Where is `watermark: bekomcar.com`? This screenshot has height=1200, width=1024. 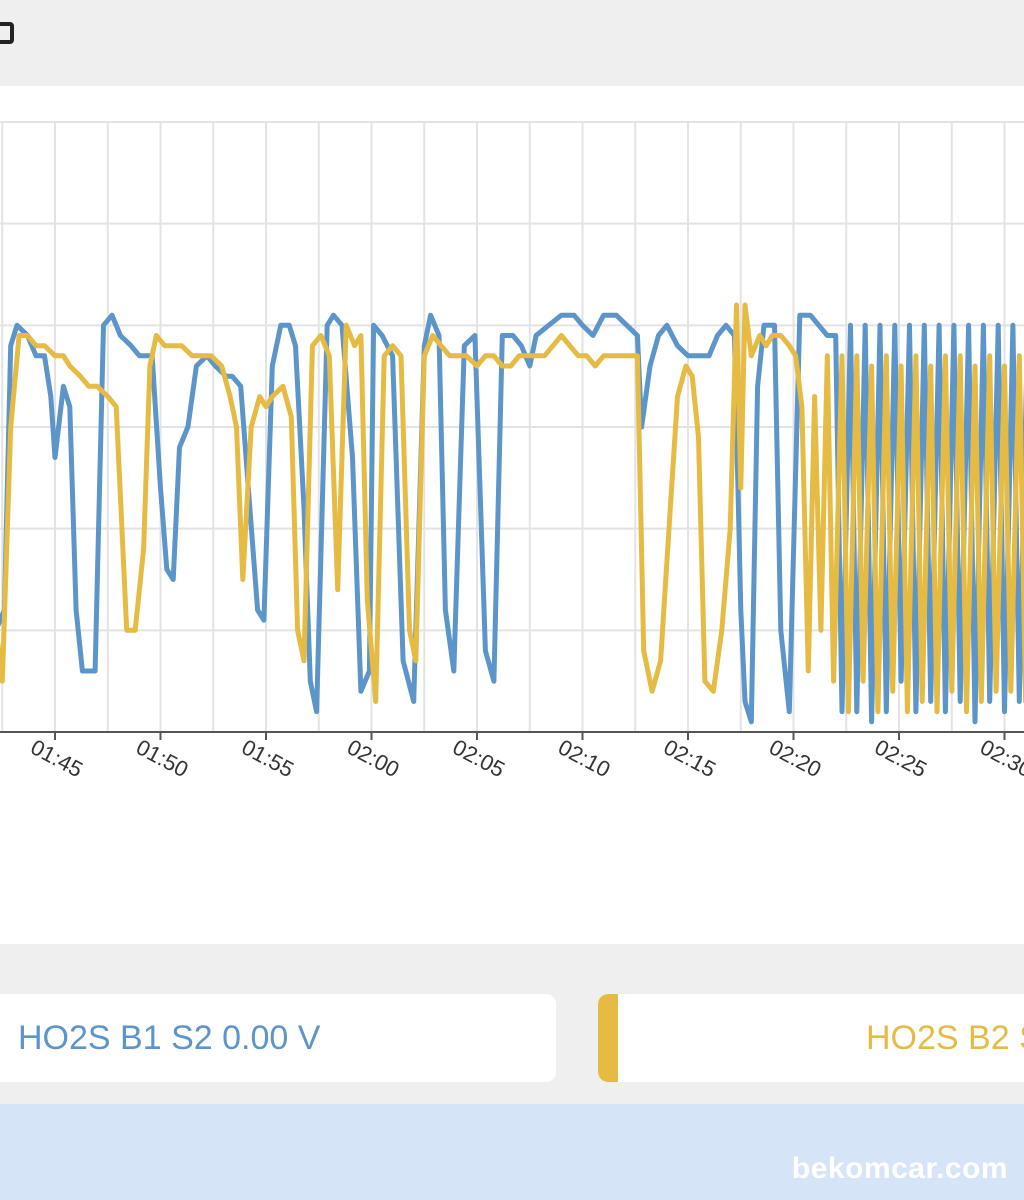 watermark: bekomcar.com is located at coordinates (899, 1168).